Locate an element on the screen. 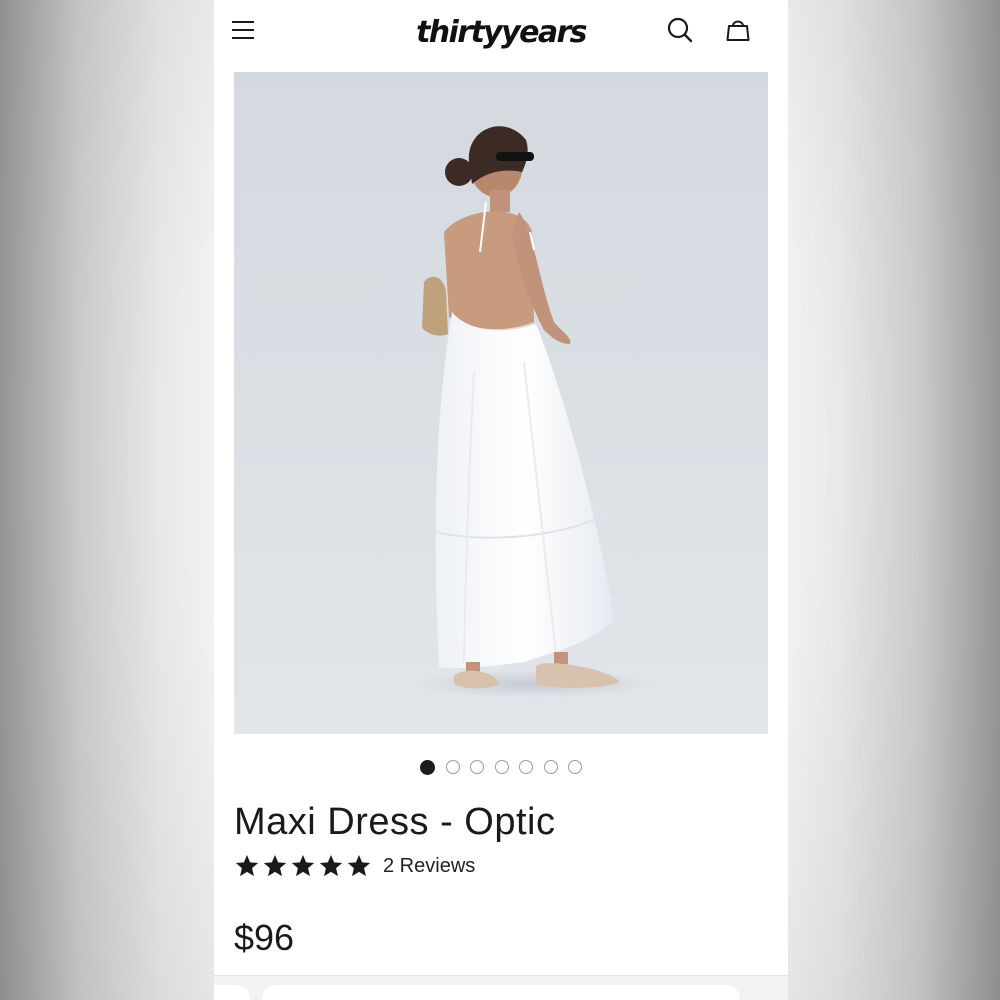 The width and height of the screenshot is (1000, 1000). product-rating: 2 Reviews is located at coordinates (354, 866).